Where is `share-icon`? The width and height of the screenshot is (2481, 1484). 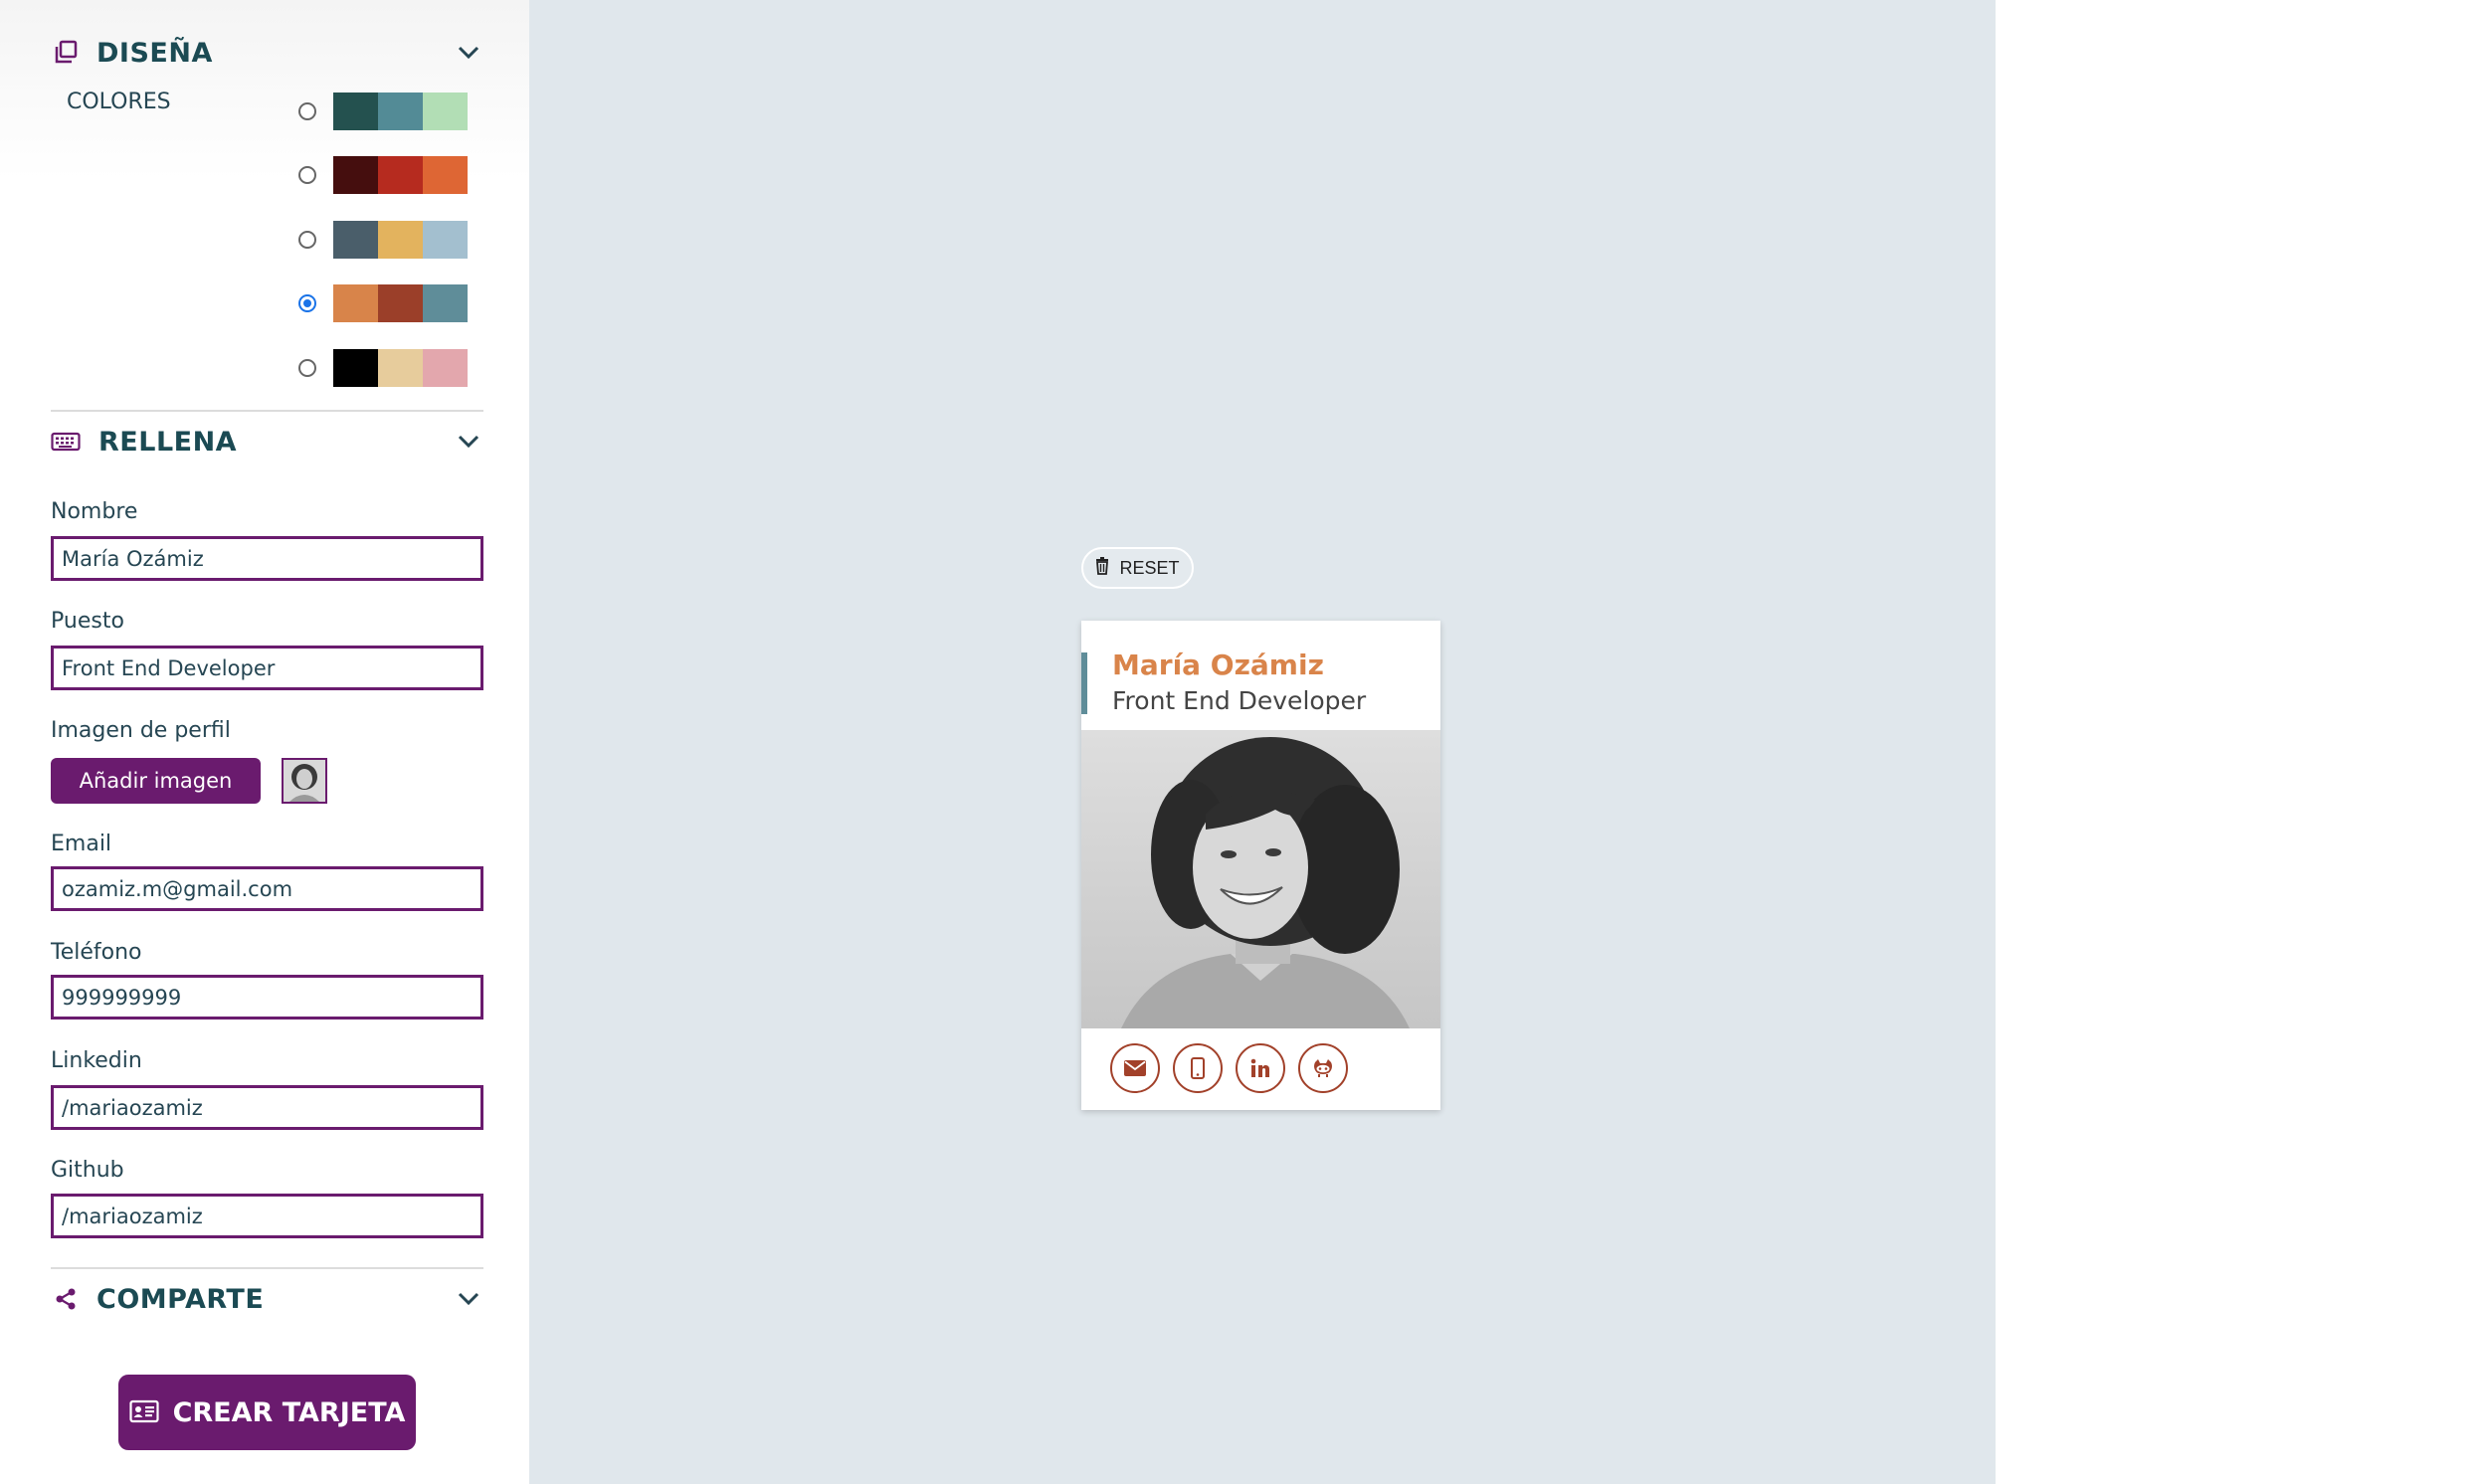 share-icon is located at coordinates (66, 1299).